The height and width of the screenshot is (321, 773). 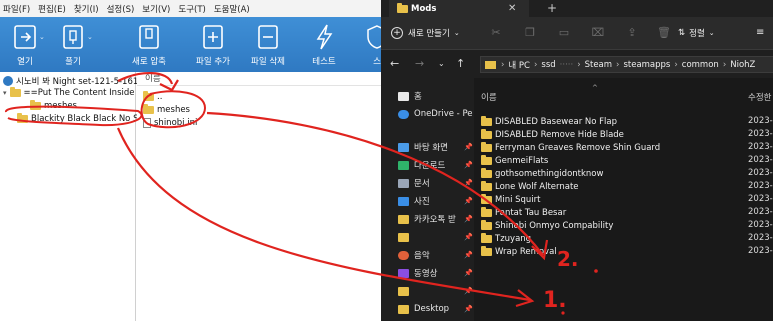 What do you see at coordinates (530, 186) in the screenshot?
I see `file-row-name: Lone Wolf Alternate` at bounding box center [530, 186].